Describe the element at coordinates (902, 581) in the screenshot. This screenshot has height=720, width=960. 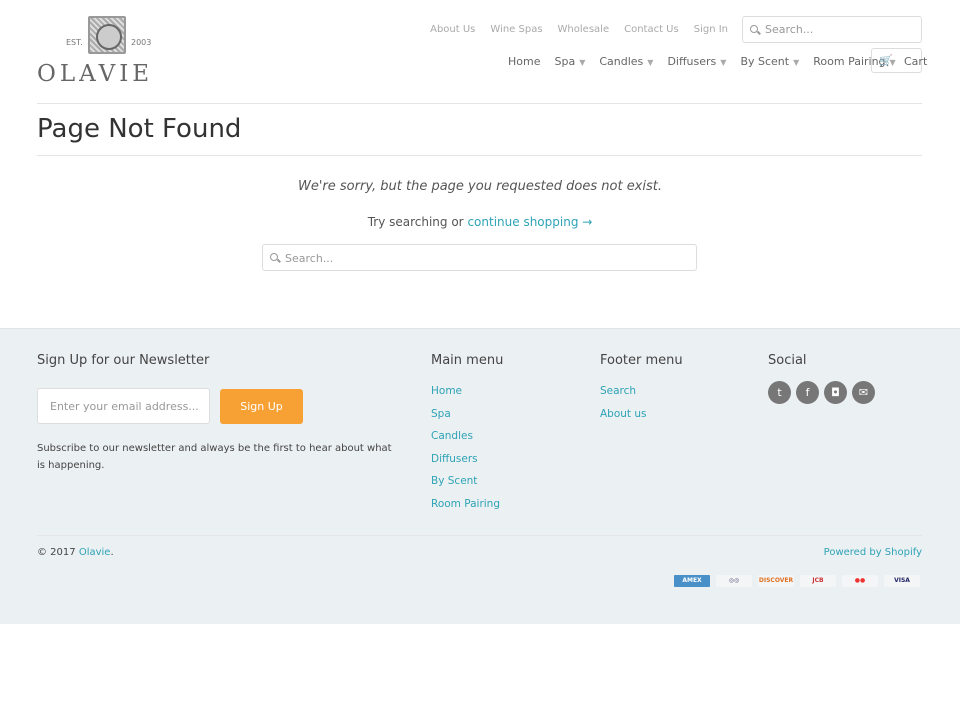
I see `visa-card-icon: VISA` at that location.